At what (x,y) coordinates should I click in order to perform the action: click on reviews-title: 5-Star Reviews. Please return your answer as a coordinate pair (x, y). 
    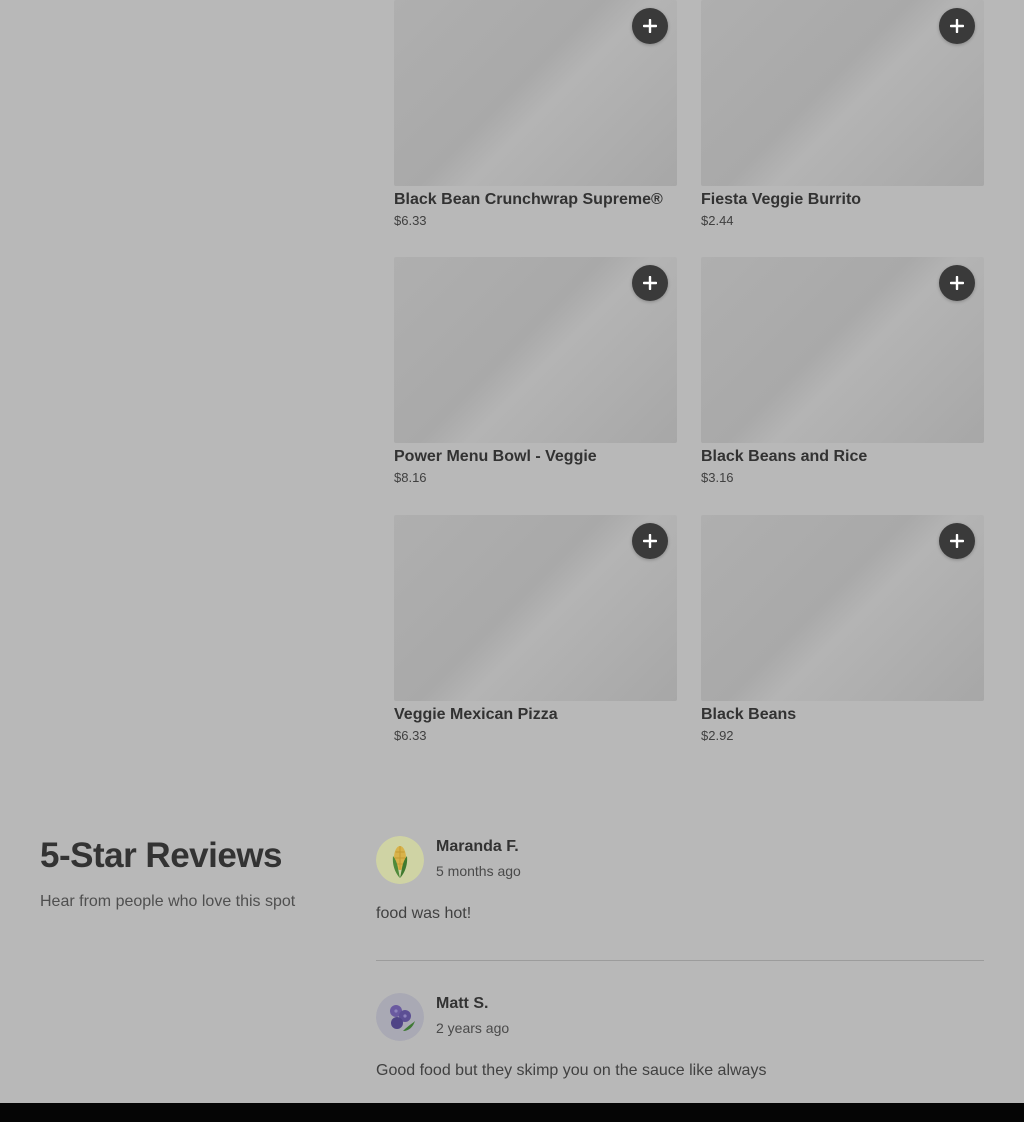
    Looking at the image, I should click on (161, 855).